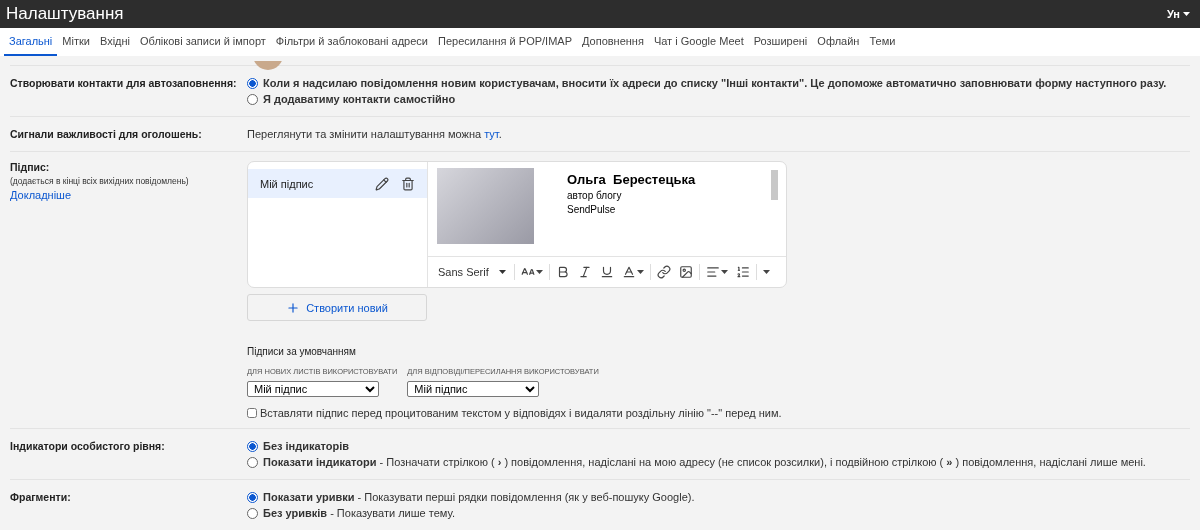  What do you see at coordinates (252, 413) in the screenshot?
I see `checkbox` at bounding box center [252, 413].